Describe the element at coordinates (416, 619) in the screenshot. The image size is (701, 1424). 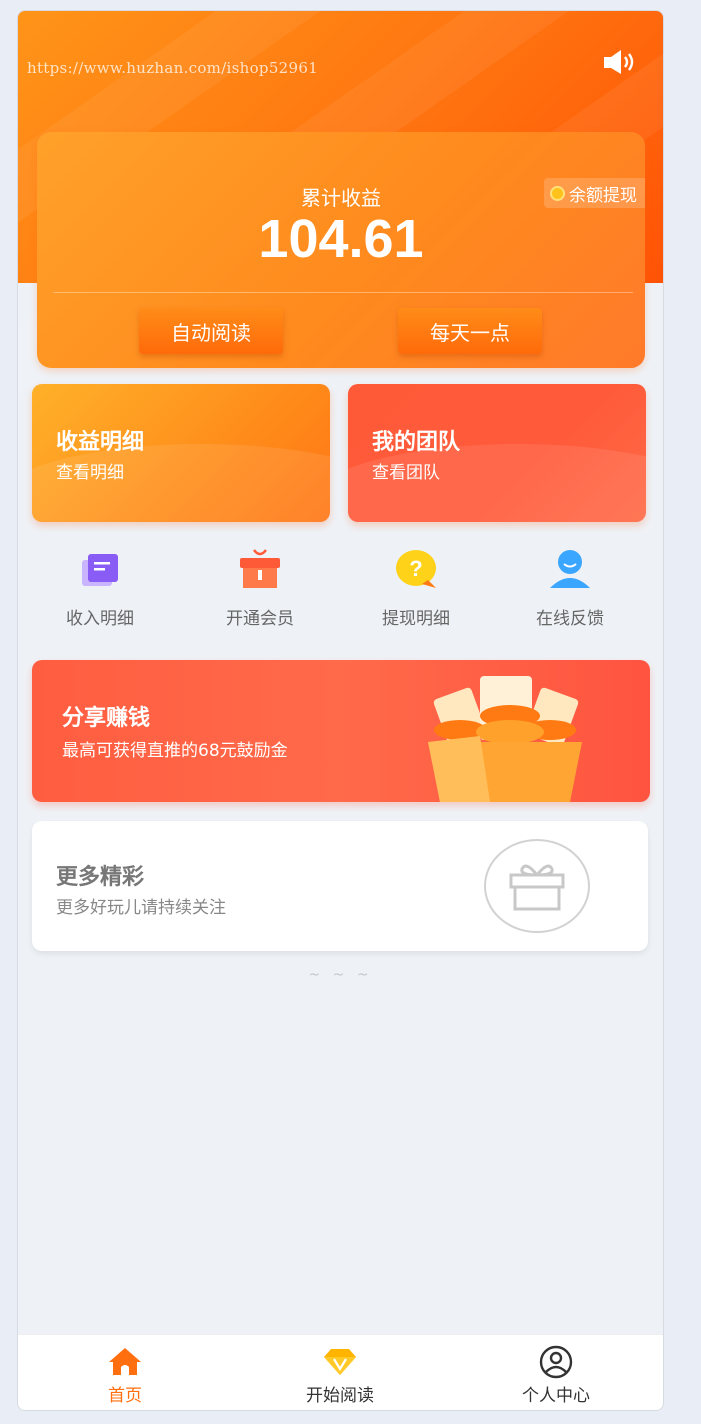
I see `shortcut-label: 提现明细` at that location.